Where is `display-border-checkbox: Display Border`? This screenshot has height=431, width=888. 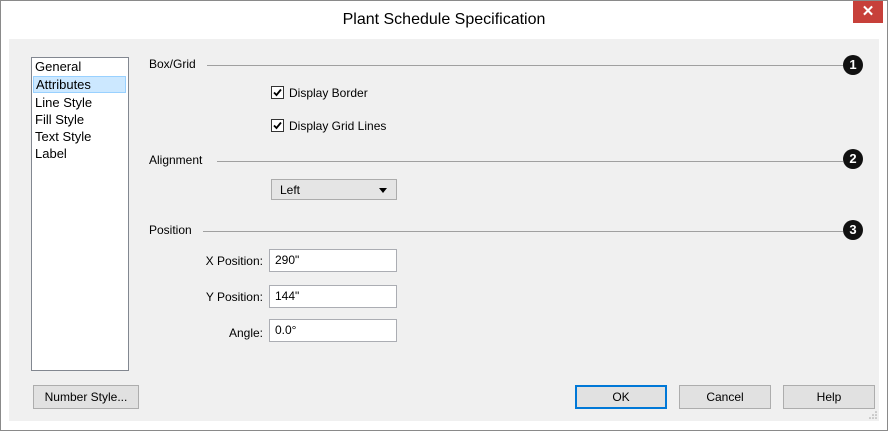
display-border-checkbox: Display Border is located at coordinates (319, 93).